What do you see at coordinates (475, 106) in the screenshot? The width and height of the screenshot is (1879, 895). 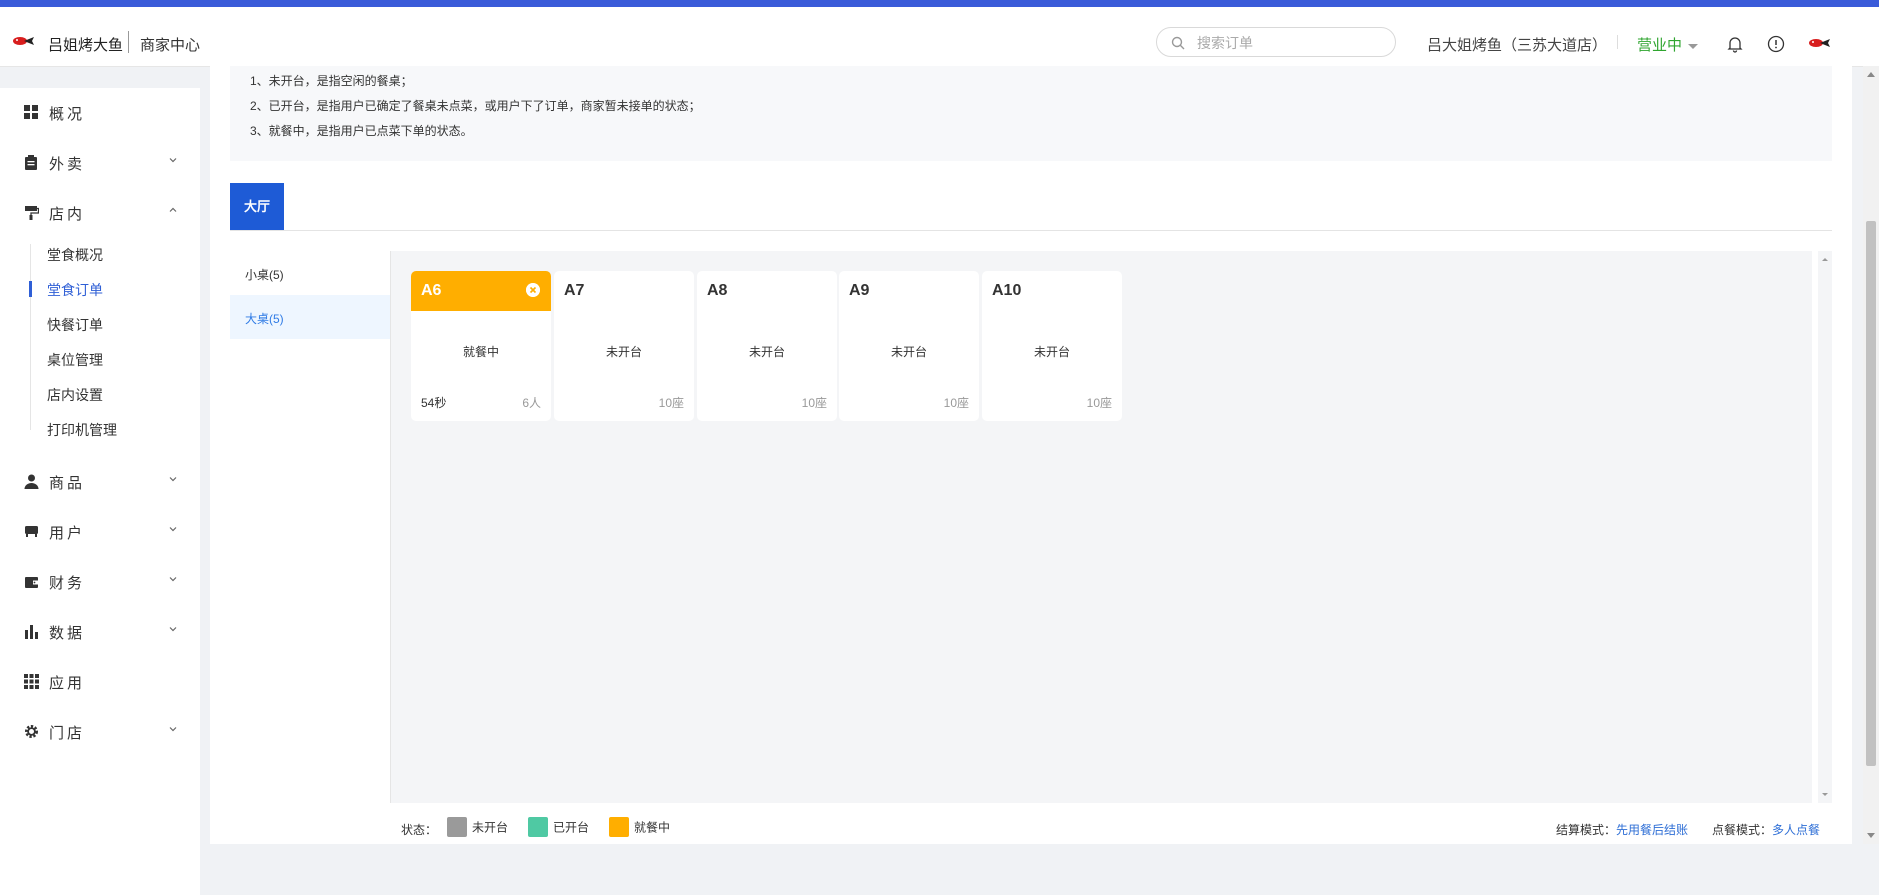 I see `notice-line-2: 2、已开台，是指用户已确定了餐桌未点菜，或用户下了订单，商家暂未接单的状态；` at bounding box center [475, 106].